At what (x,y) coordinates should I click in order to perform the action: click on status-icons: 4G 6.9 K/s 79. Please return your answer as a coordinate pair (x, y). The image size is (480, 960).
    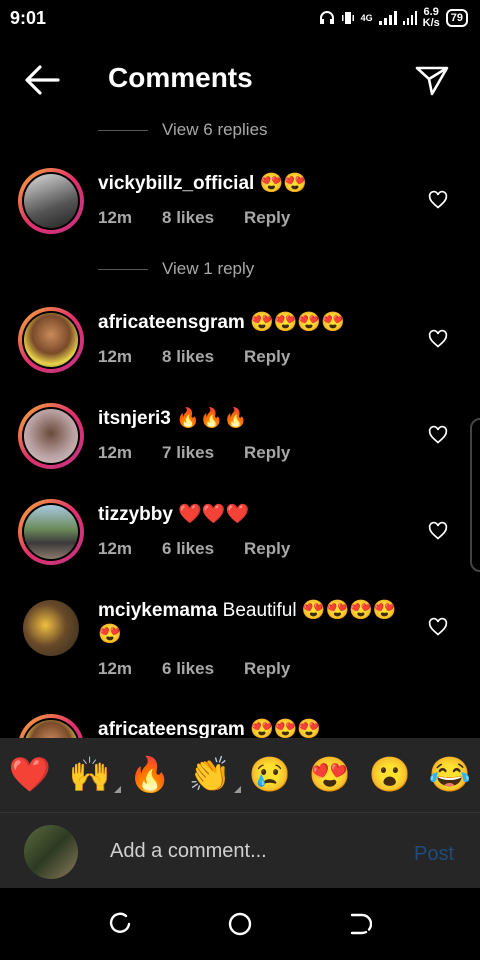
    Looking at the image, I should click on (393, 18).